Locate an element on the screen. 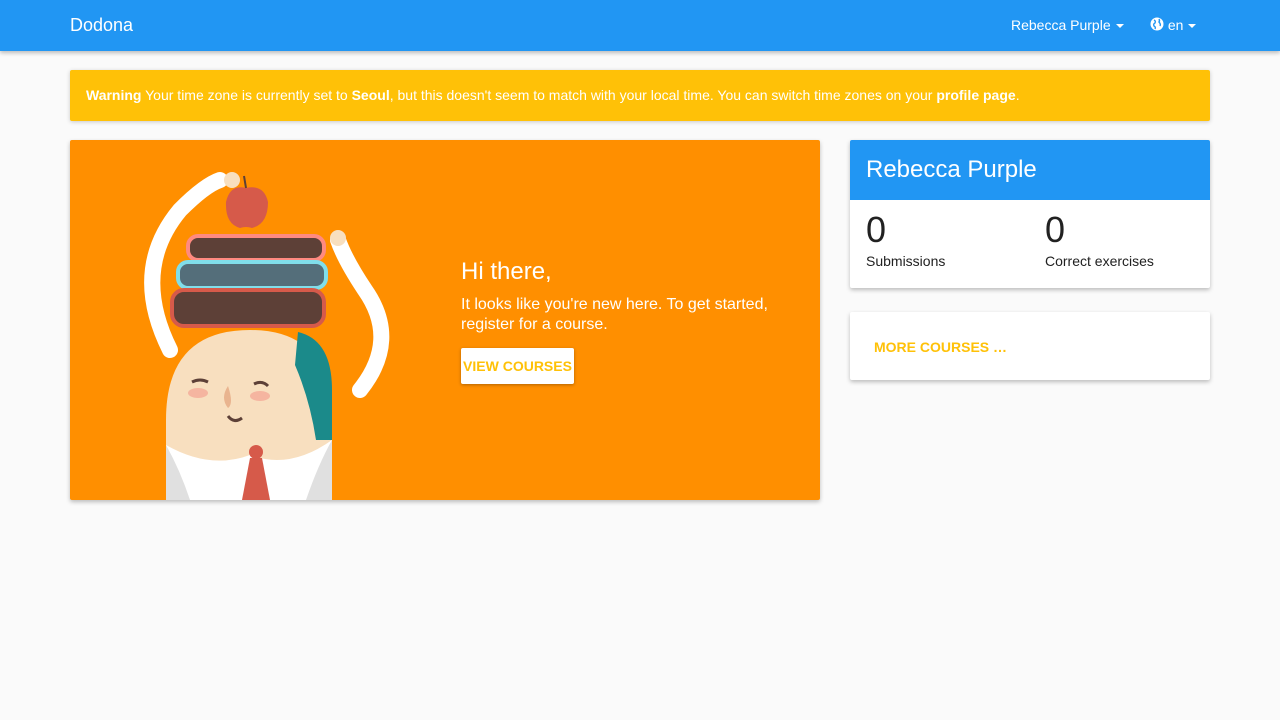 Image resolution: width=1280 pixels, height=720 pixels. language-label: en is located at coordinates (1175, 25).